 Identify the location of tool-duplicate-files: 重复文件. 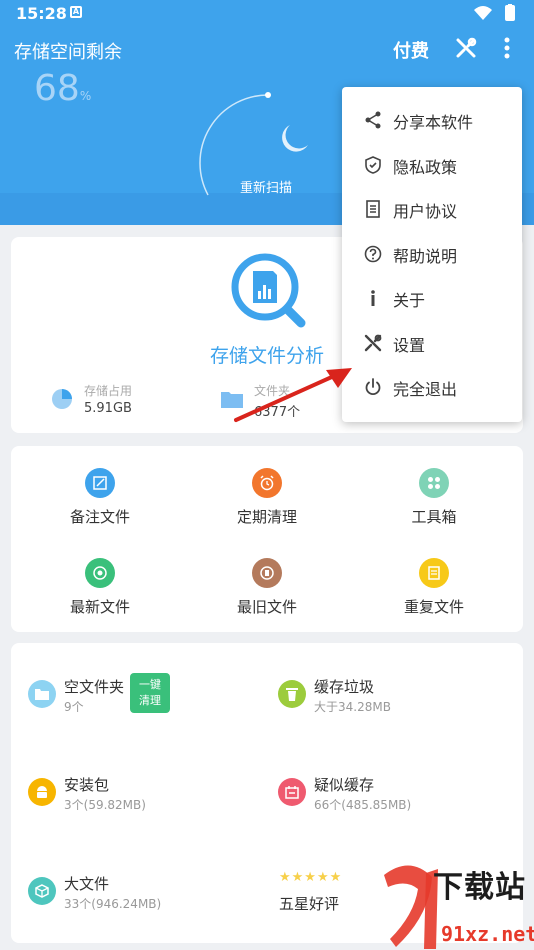
(434, 587).